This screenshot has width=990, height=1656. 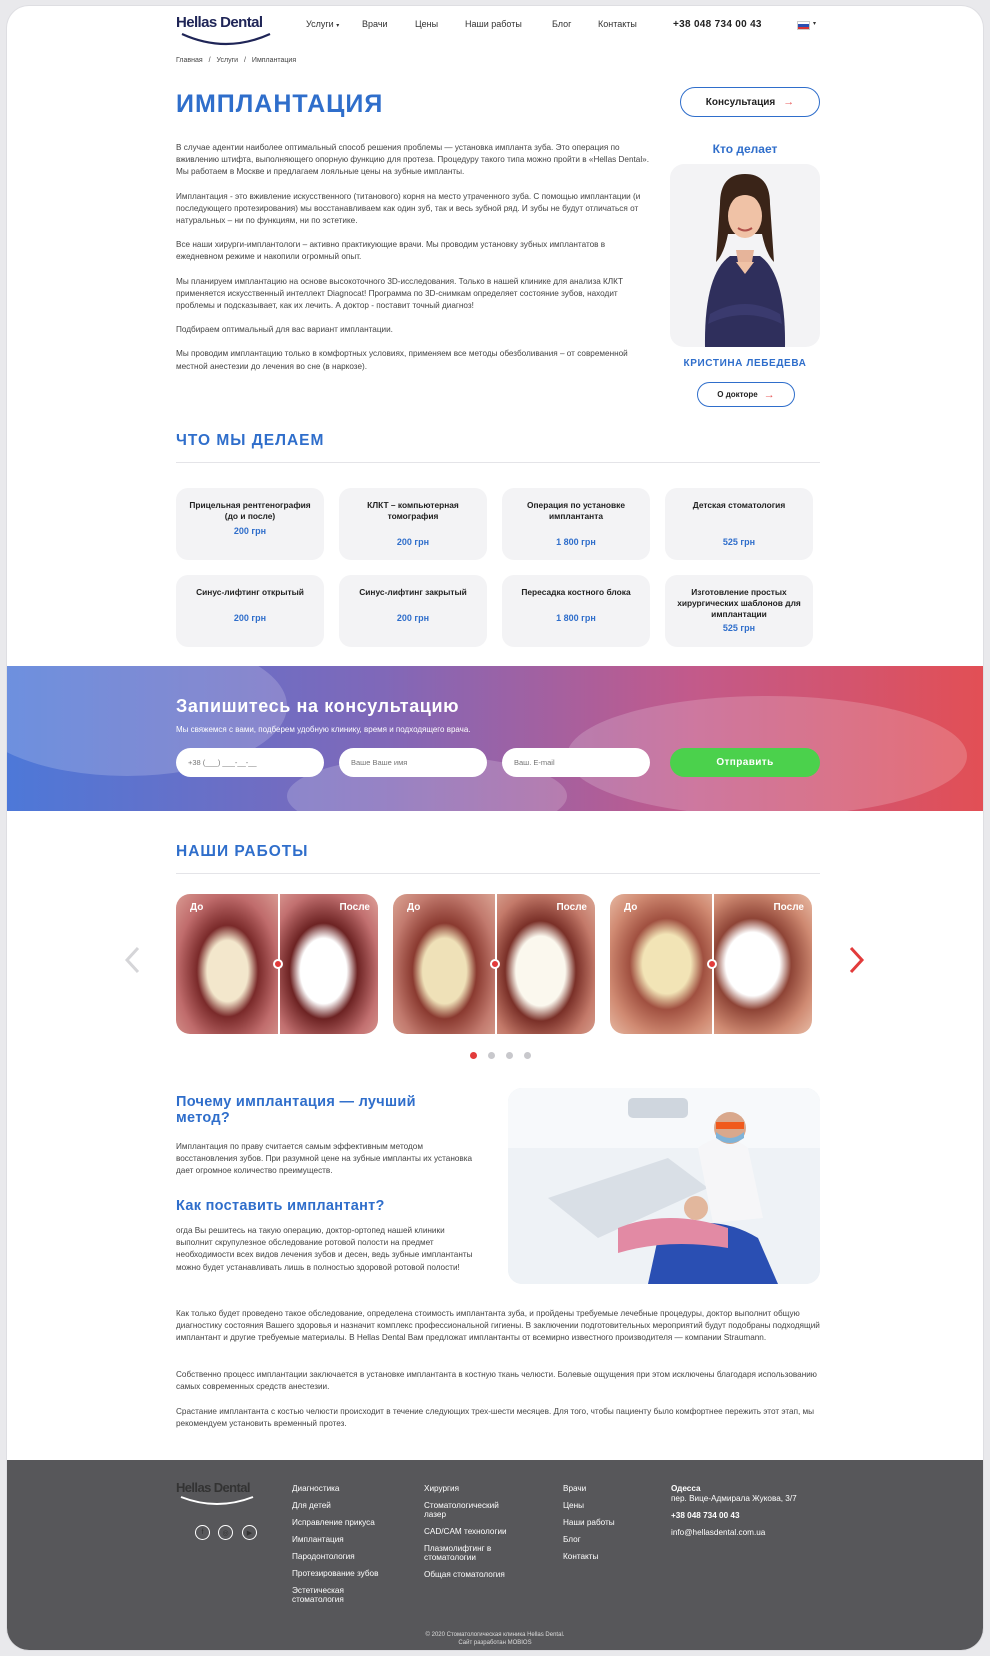 What do you see at coordinates (413, 762) in the screenshot?
I see `name-input` at bounding box center [413, 762].